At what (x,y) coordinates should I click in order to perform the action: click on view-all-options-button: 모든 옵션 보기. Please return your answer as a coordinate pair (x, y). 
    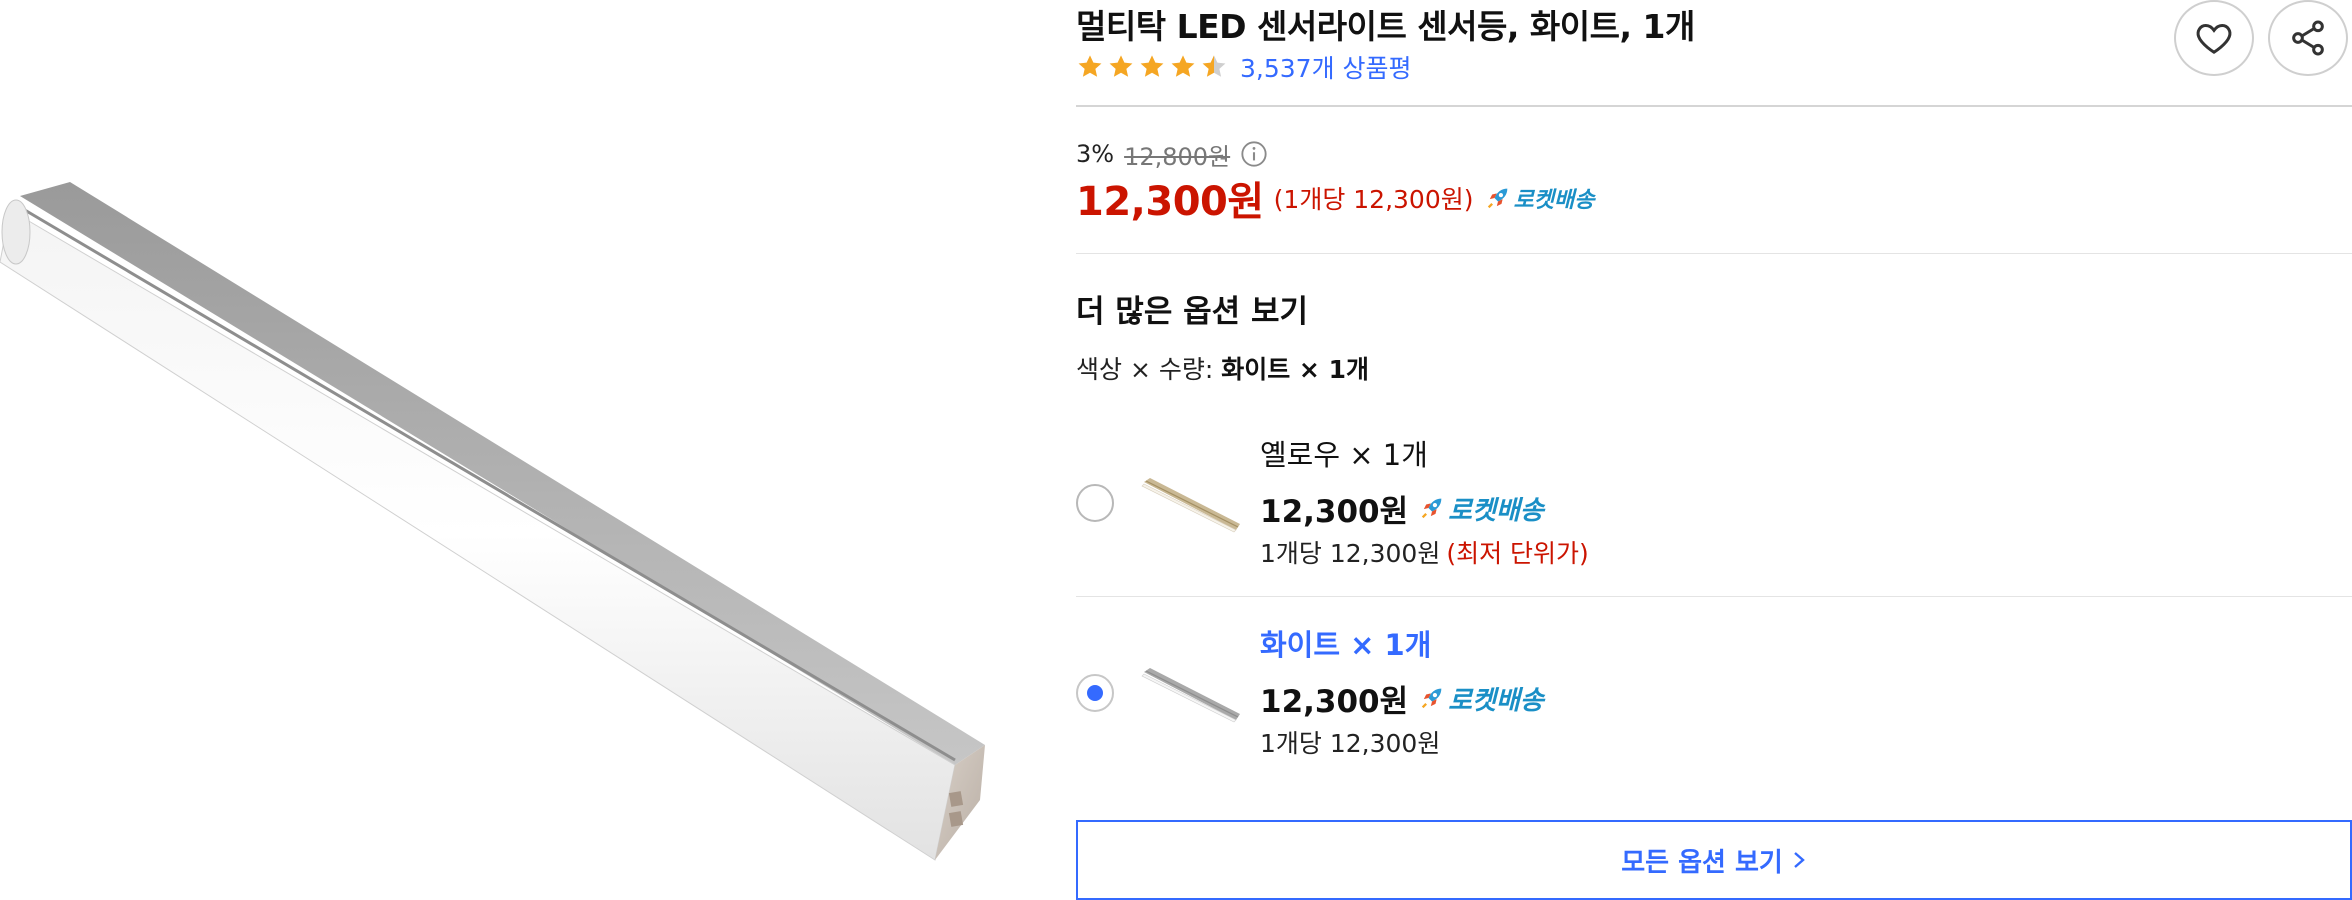
    Looking at the image, I should click on (1714, 860).